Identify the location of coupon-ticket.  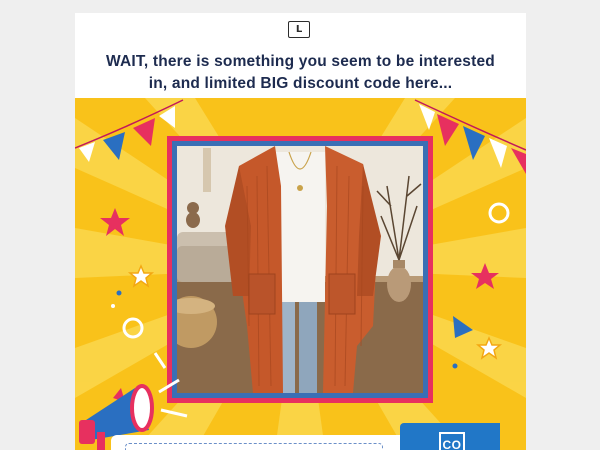
(261, 442).